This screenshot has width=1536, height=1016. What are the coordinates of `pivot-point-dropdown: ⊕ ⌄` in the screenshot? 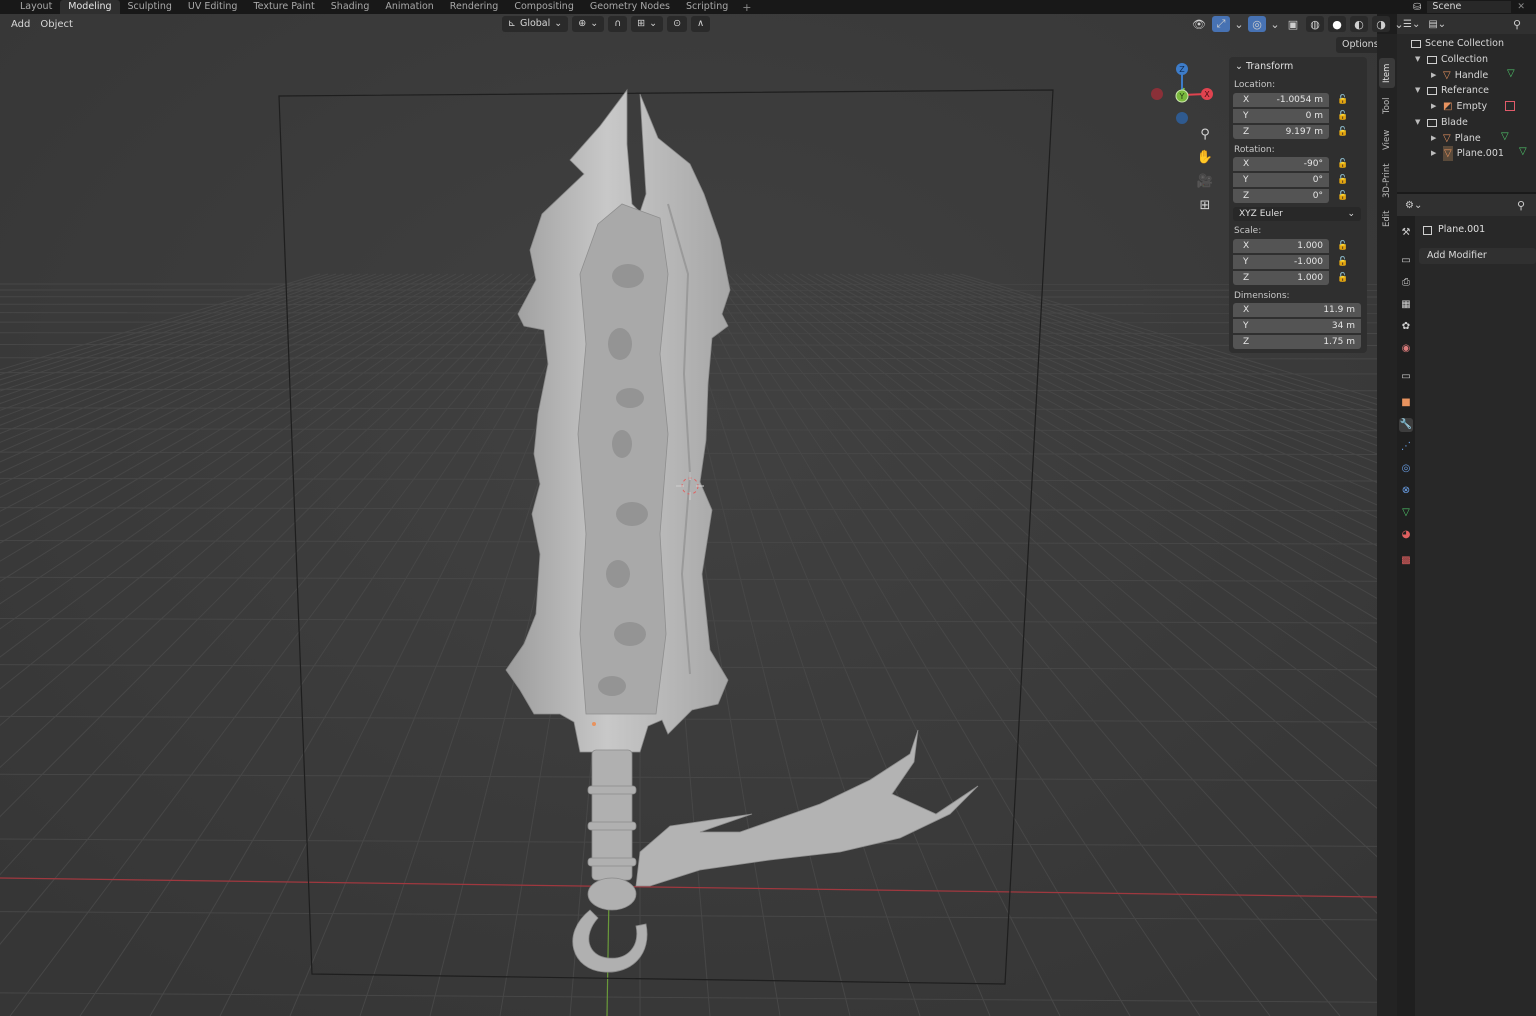 It's located at (588, 24).